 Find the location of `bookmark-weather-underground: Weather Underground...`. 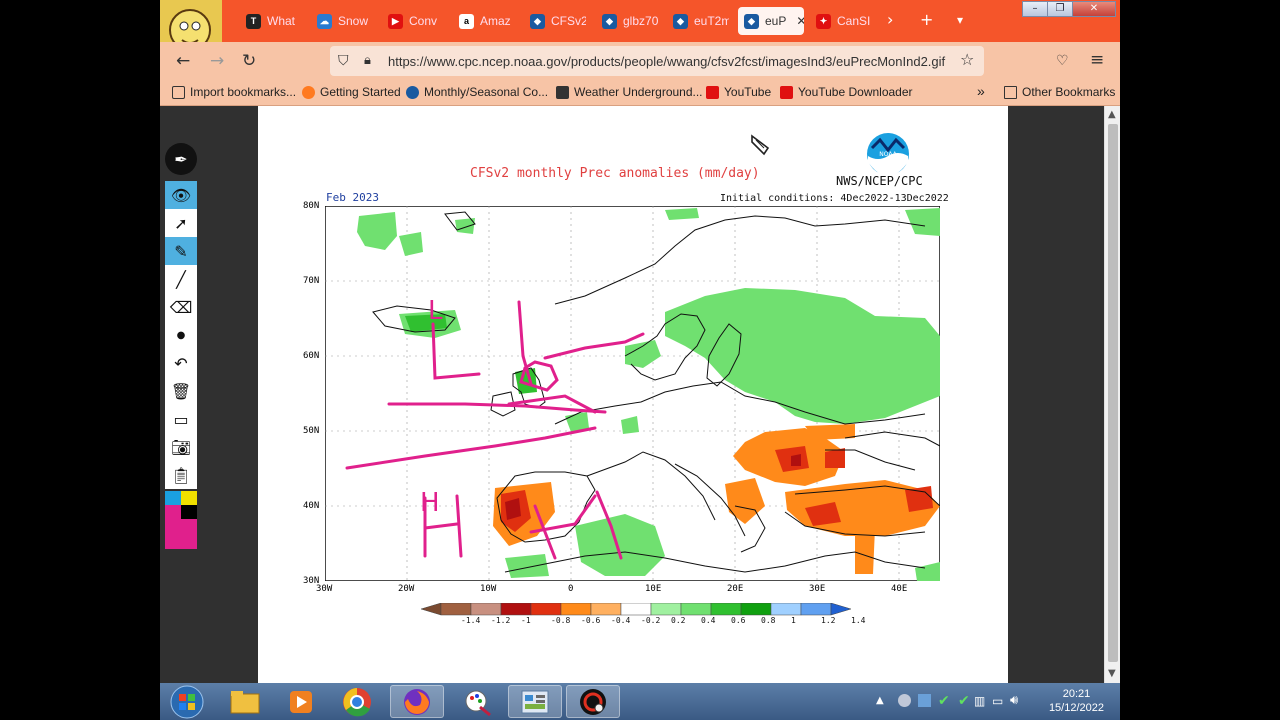

bookmark-weather-underground: Weather Underground... is located at coordinates (629, 92).